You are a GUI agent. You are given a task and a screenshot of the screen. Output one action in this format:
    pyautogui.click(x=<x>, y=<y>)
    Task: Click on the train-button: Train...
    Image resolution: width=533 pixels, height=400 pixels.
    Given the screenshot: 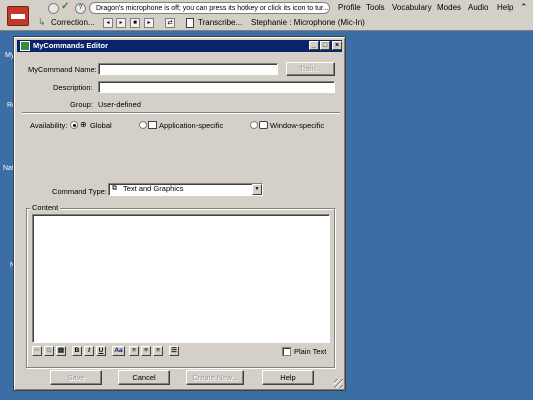 What is the action you would take?
    pyautogui.click(x=310, y=69)
    